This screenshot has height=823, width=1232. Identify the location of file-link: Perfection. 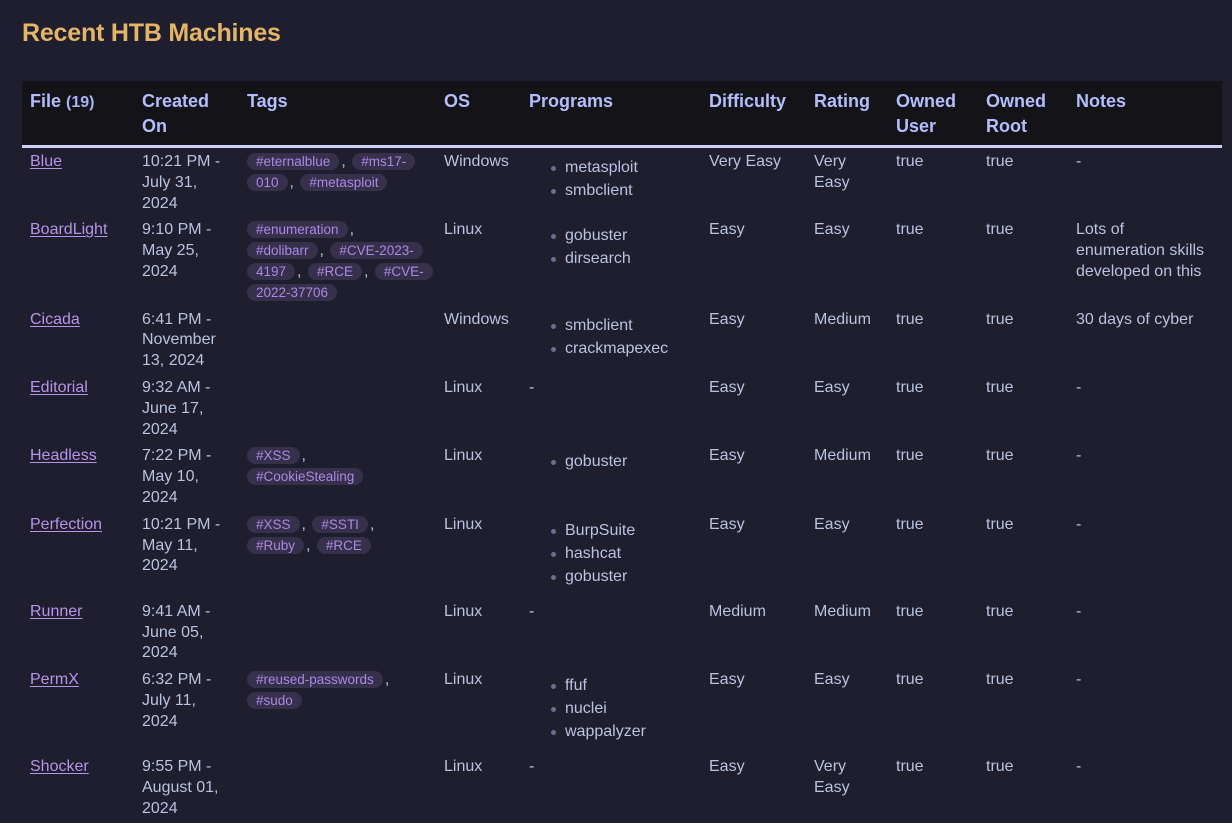
(66, 524).